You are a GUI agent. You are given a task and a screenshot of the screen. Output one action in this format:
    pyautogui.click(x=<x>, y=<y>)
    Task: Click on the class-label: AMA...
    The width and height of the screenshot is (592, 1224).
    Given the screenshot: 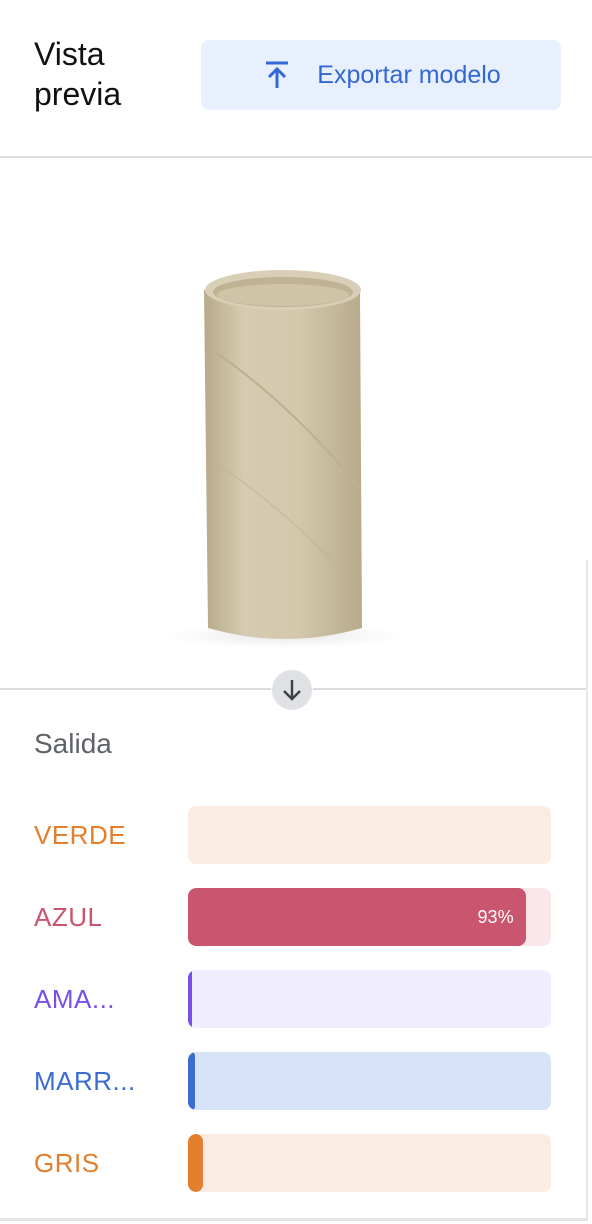 What is the action you would take?
    pyautogui.click(x=75, y=999)
    